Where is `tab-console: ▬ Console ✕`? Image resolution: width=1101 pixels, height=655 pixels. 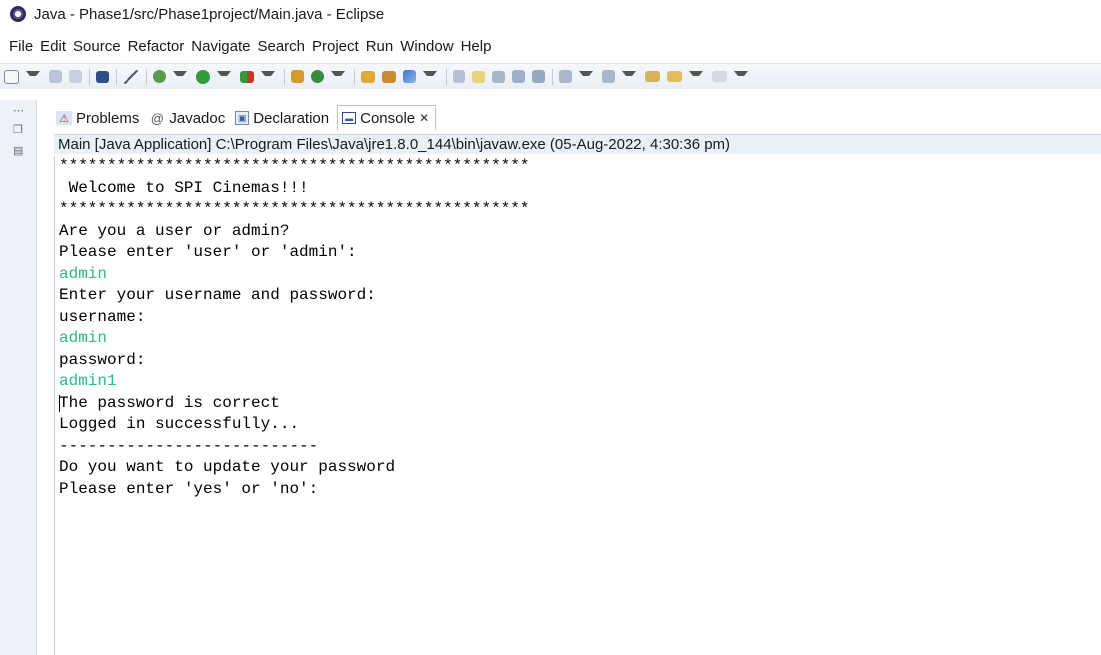
tab-console: ▬ Console ✕ is located at coordinates (387, 117).